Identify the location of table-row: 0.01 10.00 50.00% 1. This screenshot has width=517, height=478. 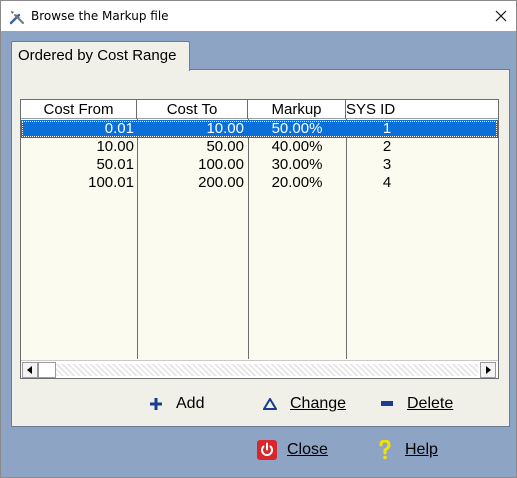
(259, 129).